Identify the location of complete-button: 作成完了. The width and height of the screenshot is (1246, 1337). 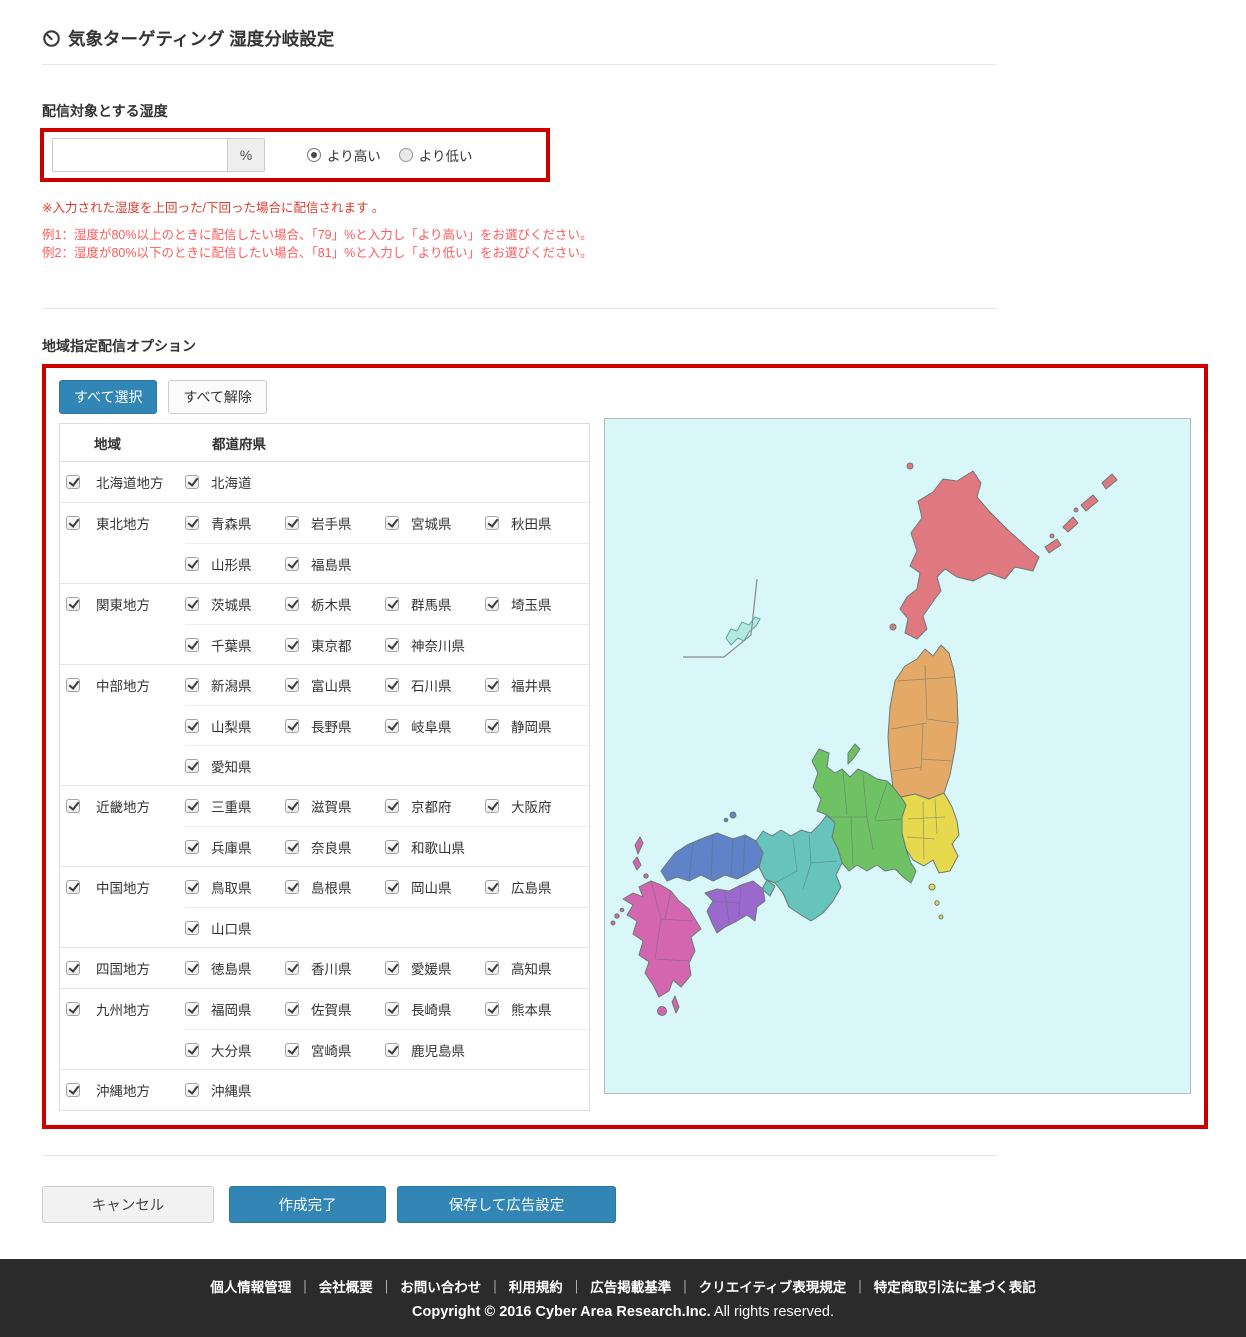
(307, 1204).